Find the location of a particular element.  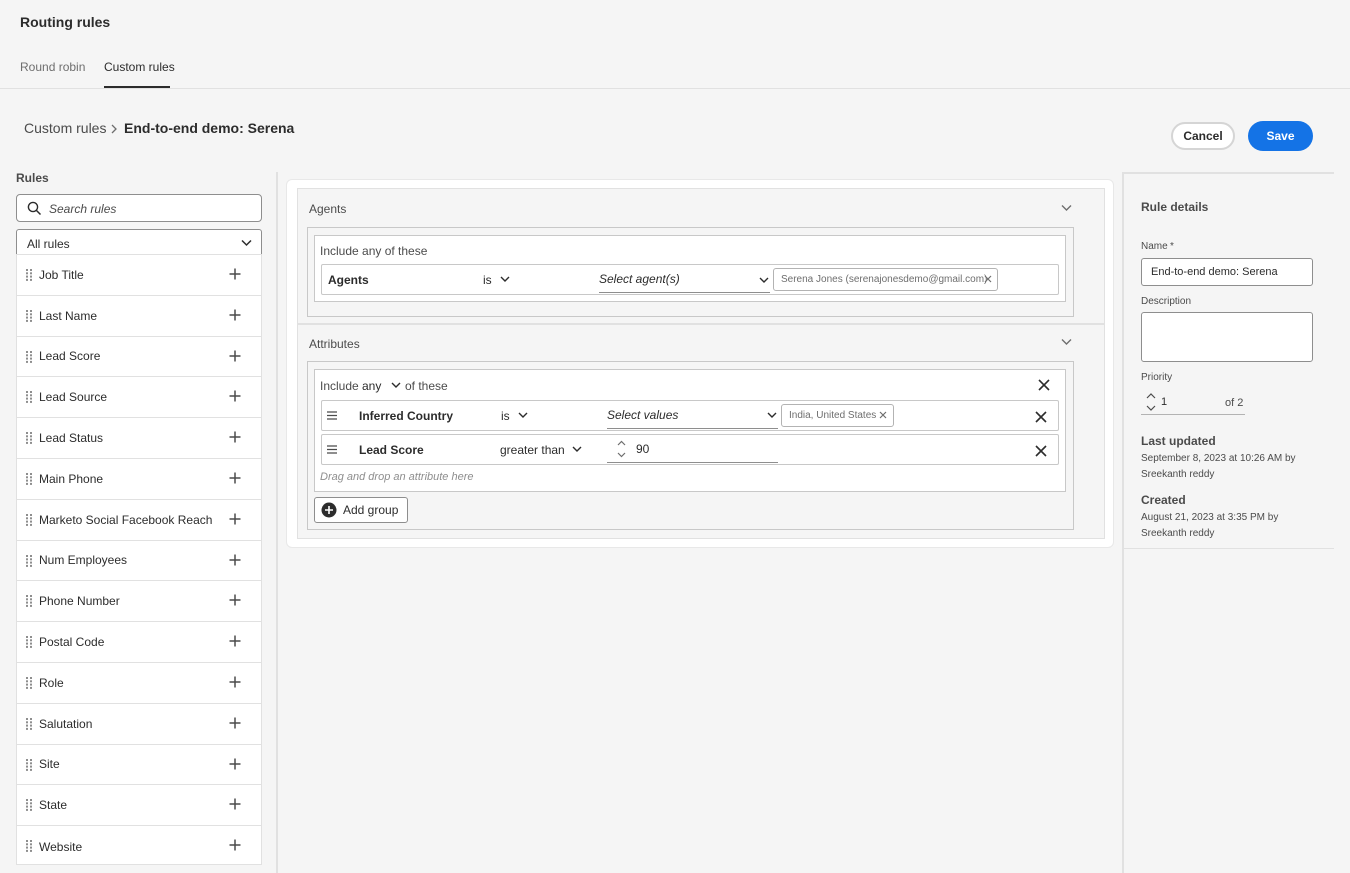

rule-list-item: Last Name is located at coordinates (139, 316).